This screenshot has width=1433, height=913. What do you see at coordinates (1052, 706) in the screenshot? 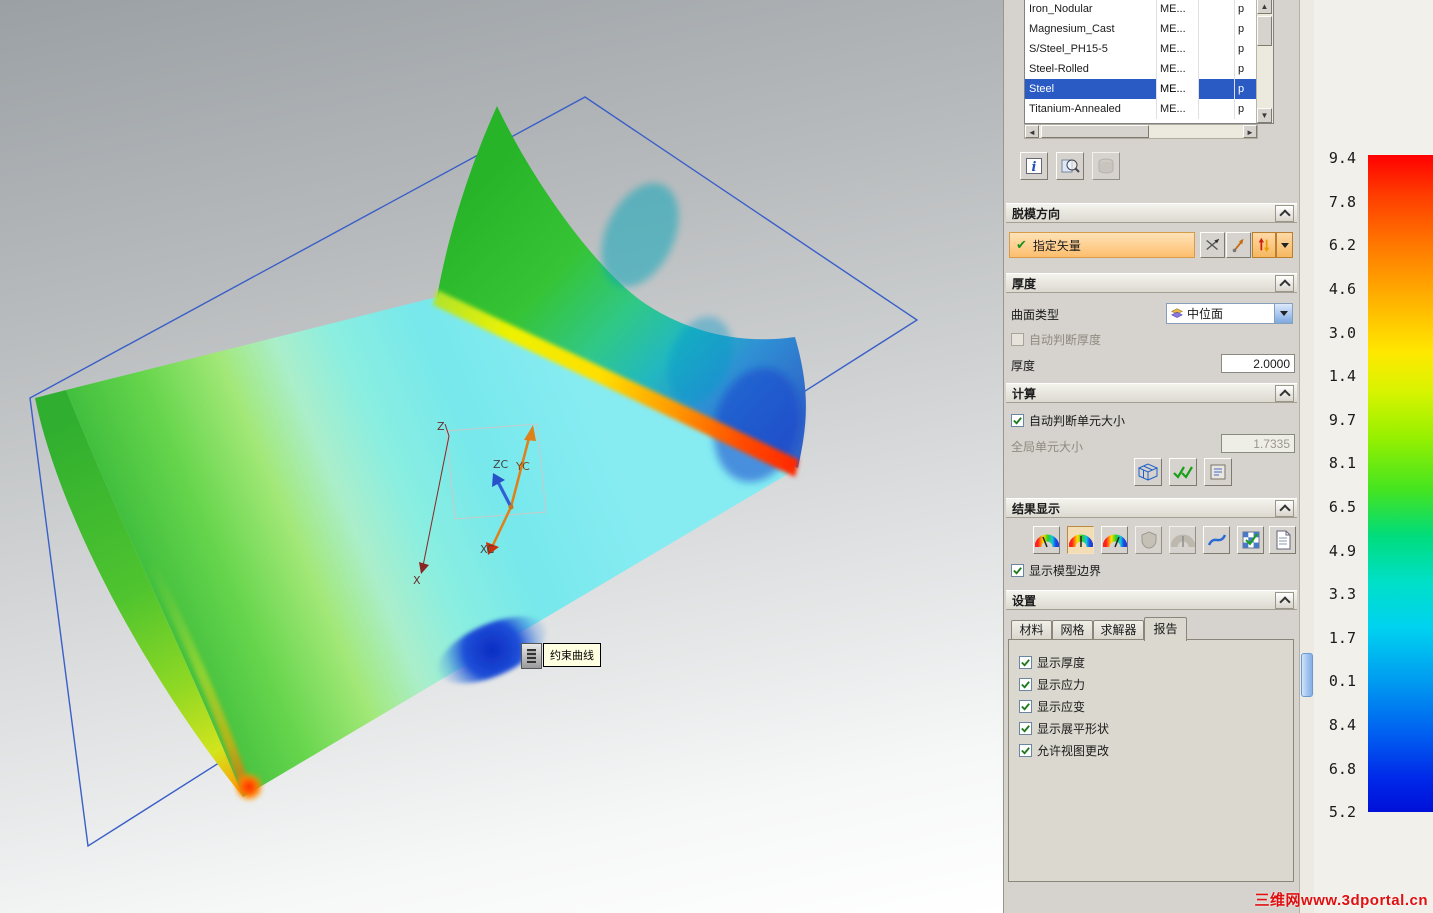
I see `option-row: 显示应变` at bounding box center [1052, 706].